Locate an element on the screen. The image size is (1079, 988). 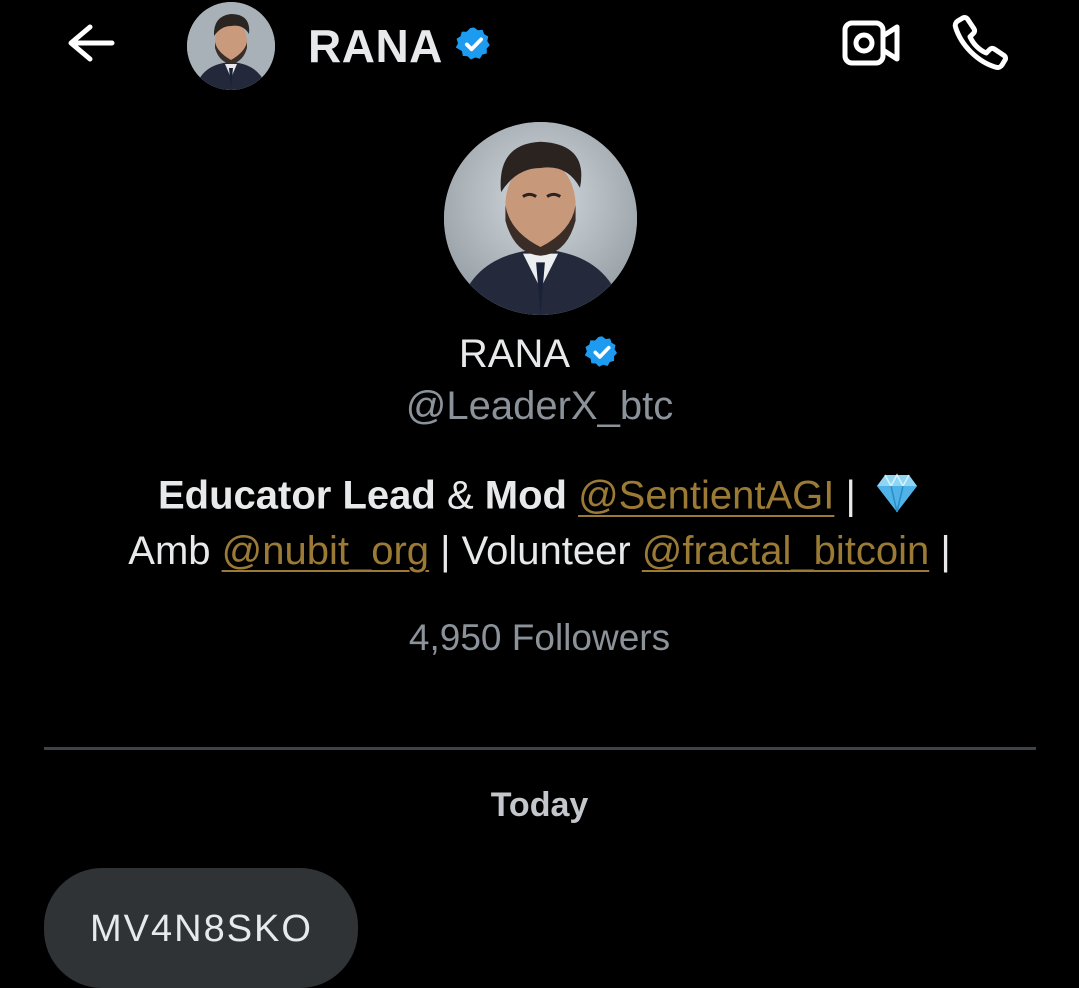
bio-text: Amb is located at coordinates (175, 551).